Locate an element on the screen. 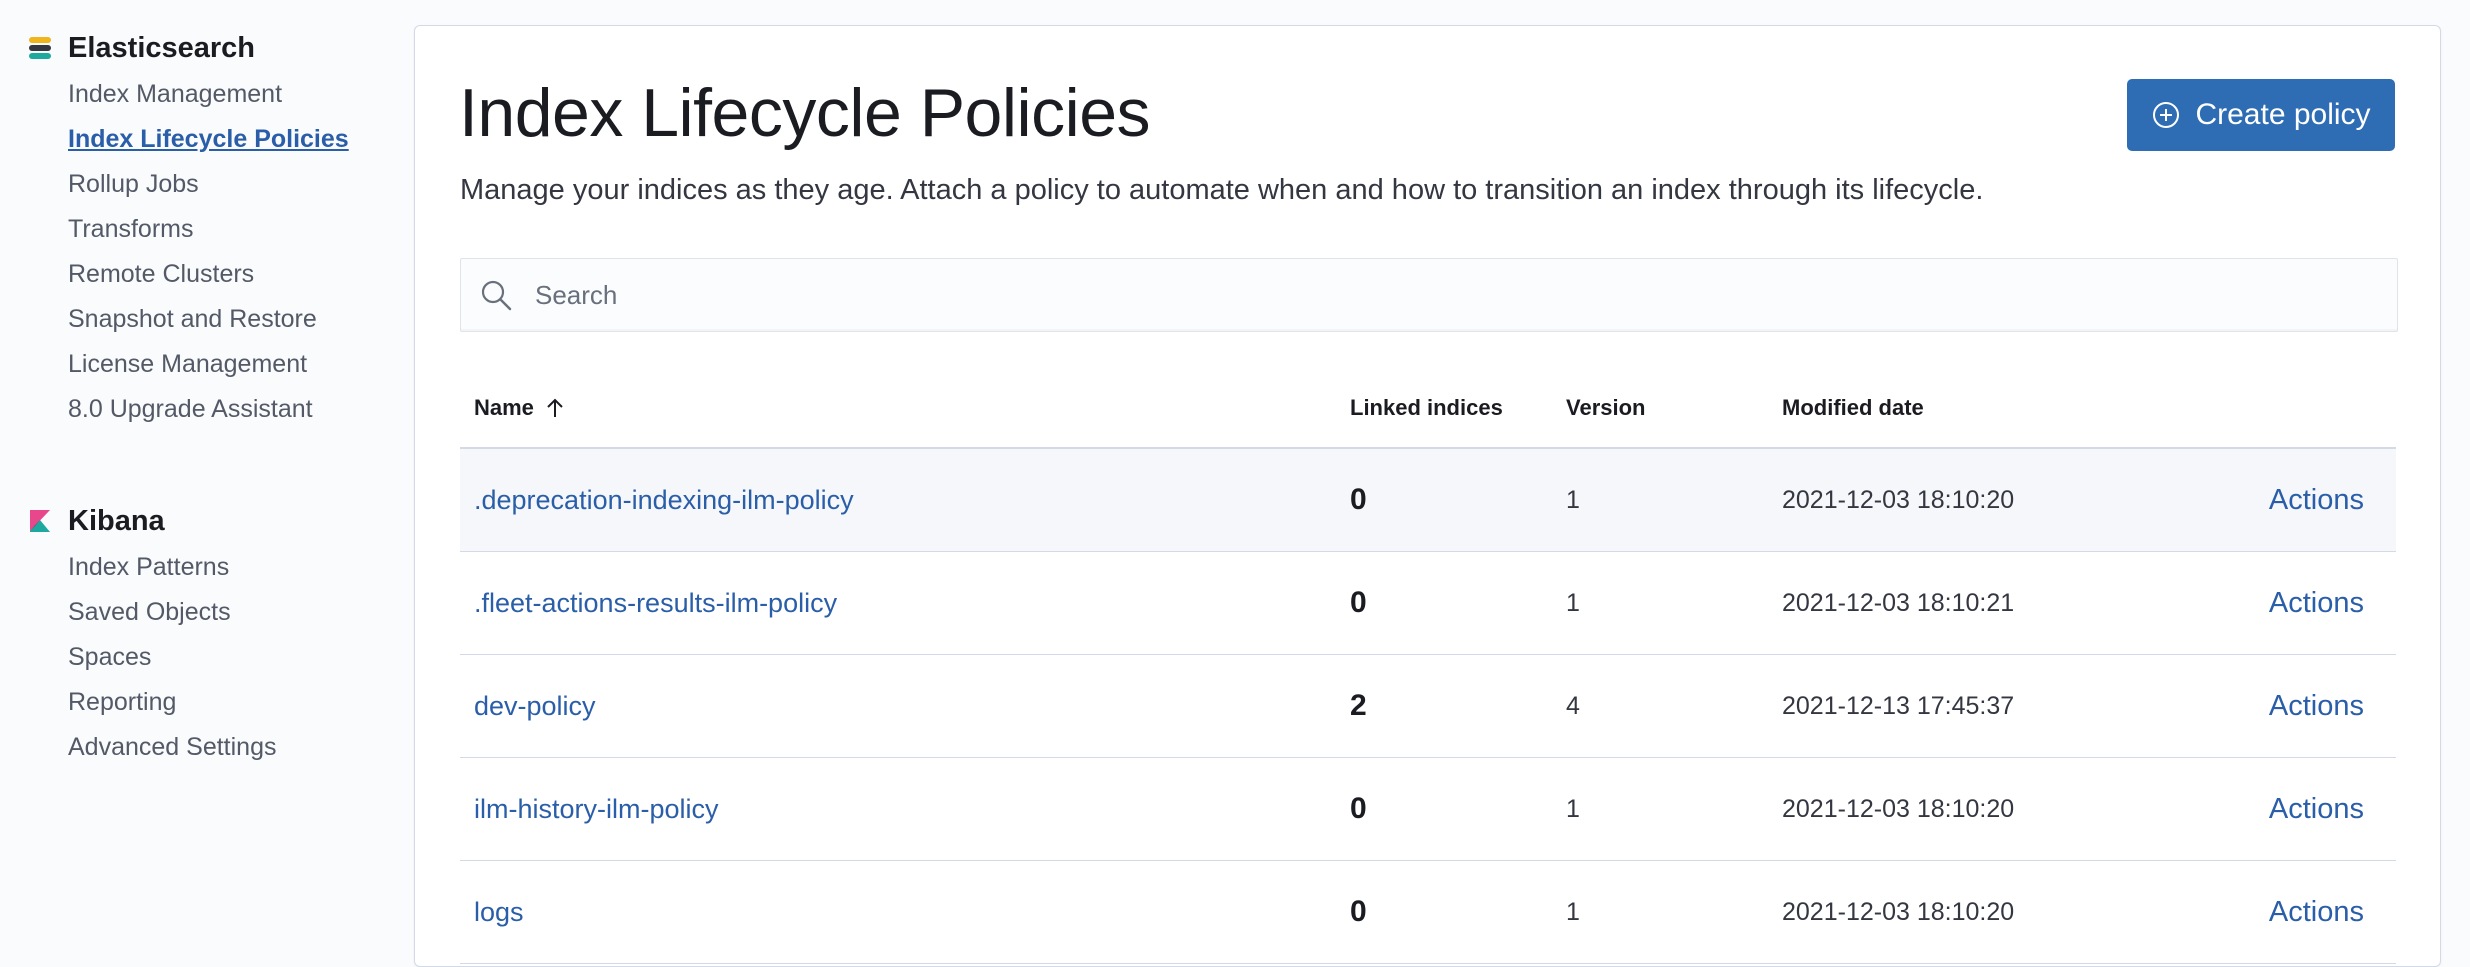 The height and width of the screenshot is (967, 2470). table-row: logs 0 1 2021-12-03 18:10:20 Actions is located at coordinates (1428, 912).